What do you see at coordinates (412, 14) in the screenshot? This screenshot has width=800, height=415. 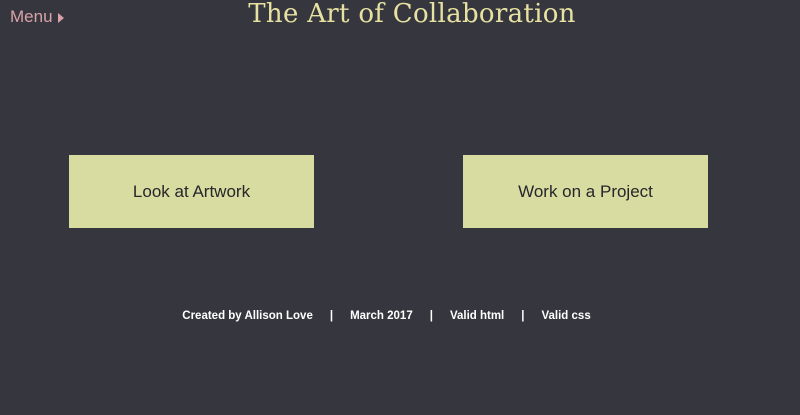 I see `page-title: The Art of Collaboration` at bounding box center [412, 14].